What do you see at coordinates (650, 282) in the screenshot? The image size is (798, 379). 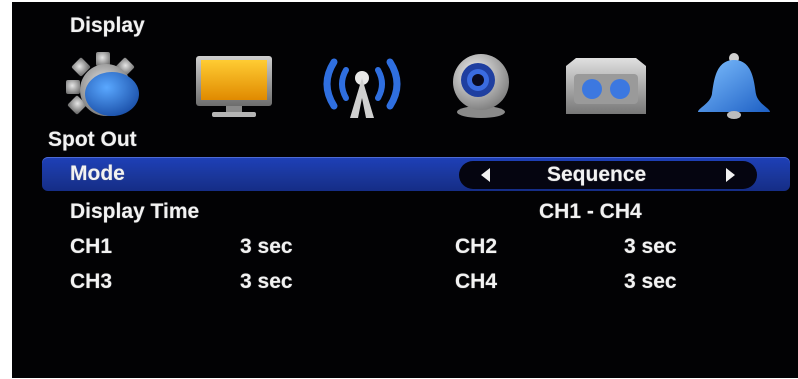 I see `ch4-value: 3 sec` at bounding box center [650, 282].